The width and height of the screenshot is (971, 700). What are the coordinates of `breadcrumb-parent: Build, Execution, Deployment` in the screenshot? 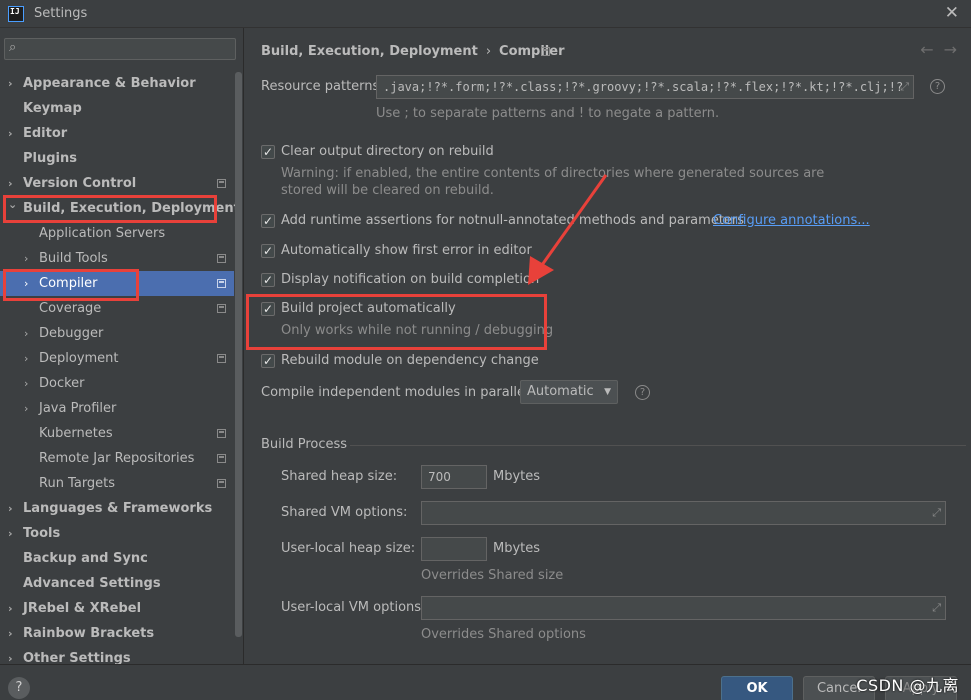 It's located at (369, 51).